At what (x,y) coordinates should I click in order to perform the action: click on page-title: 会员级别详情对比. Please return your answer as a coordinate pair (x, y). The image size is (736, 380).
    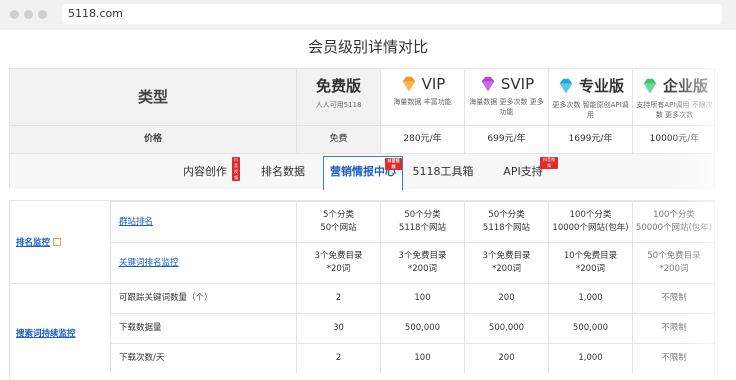
    Looking at the image, I should click on (367, 47).